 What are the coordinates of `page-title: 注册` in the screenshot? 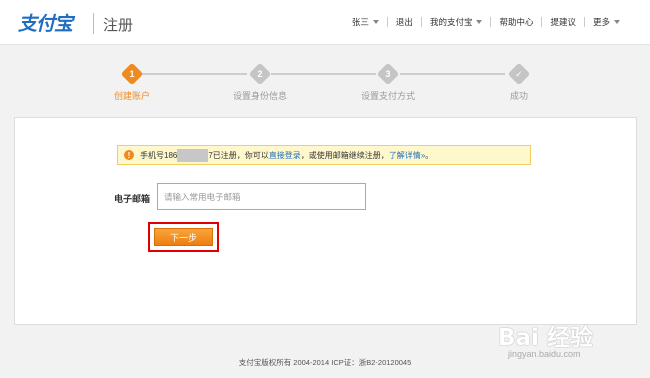 It's located at (118, 25).